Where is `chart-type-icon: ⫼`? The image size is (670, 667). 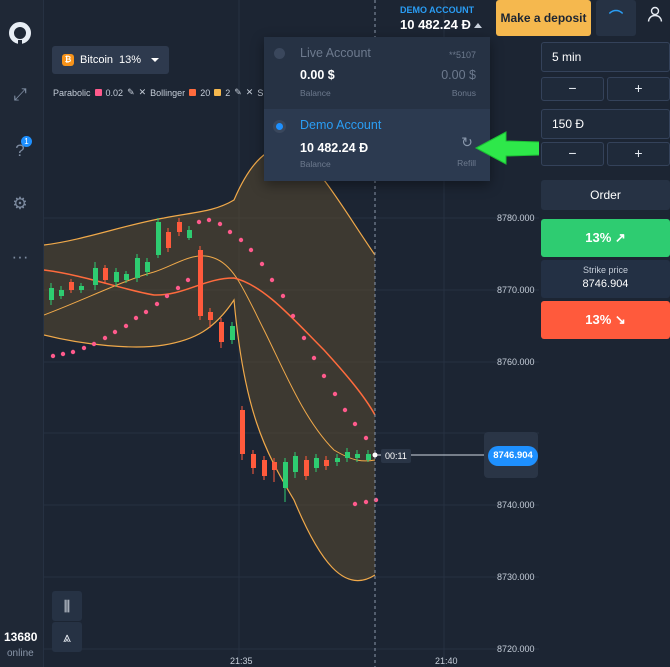
chart-type-icon: ⫼ is located at coordinates (67, 606).